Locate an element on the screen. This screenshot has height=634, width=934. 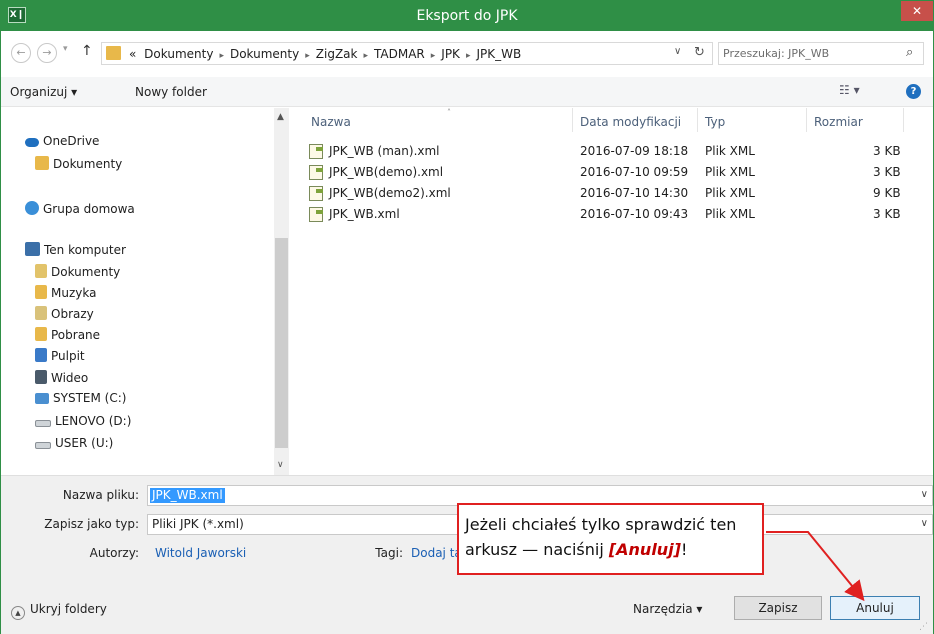
refresh-icon: ↻ is located at coordinates (699, 52).